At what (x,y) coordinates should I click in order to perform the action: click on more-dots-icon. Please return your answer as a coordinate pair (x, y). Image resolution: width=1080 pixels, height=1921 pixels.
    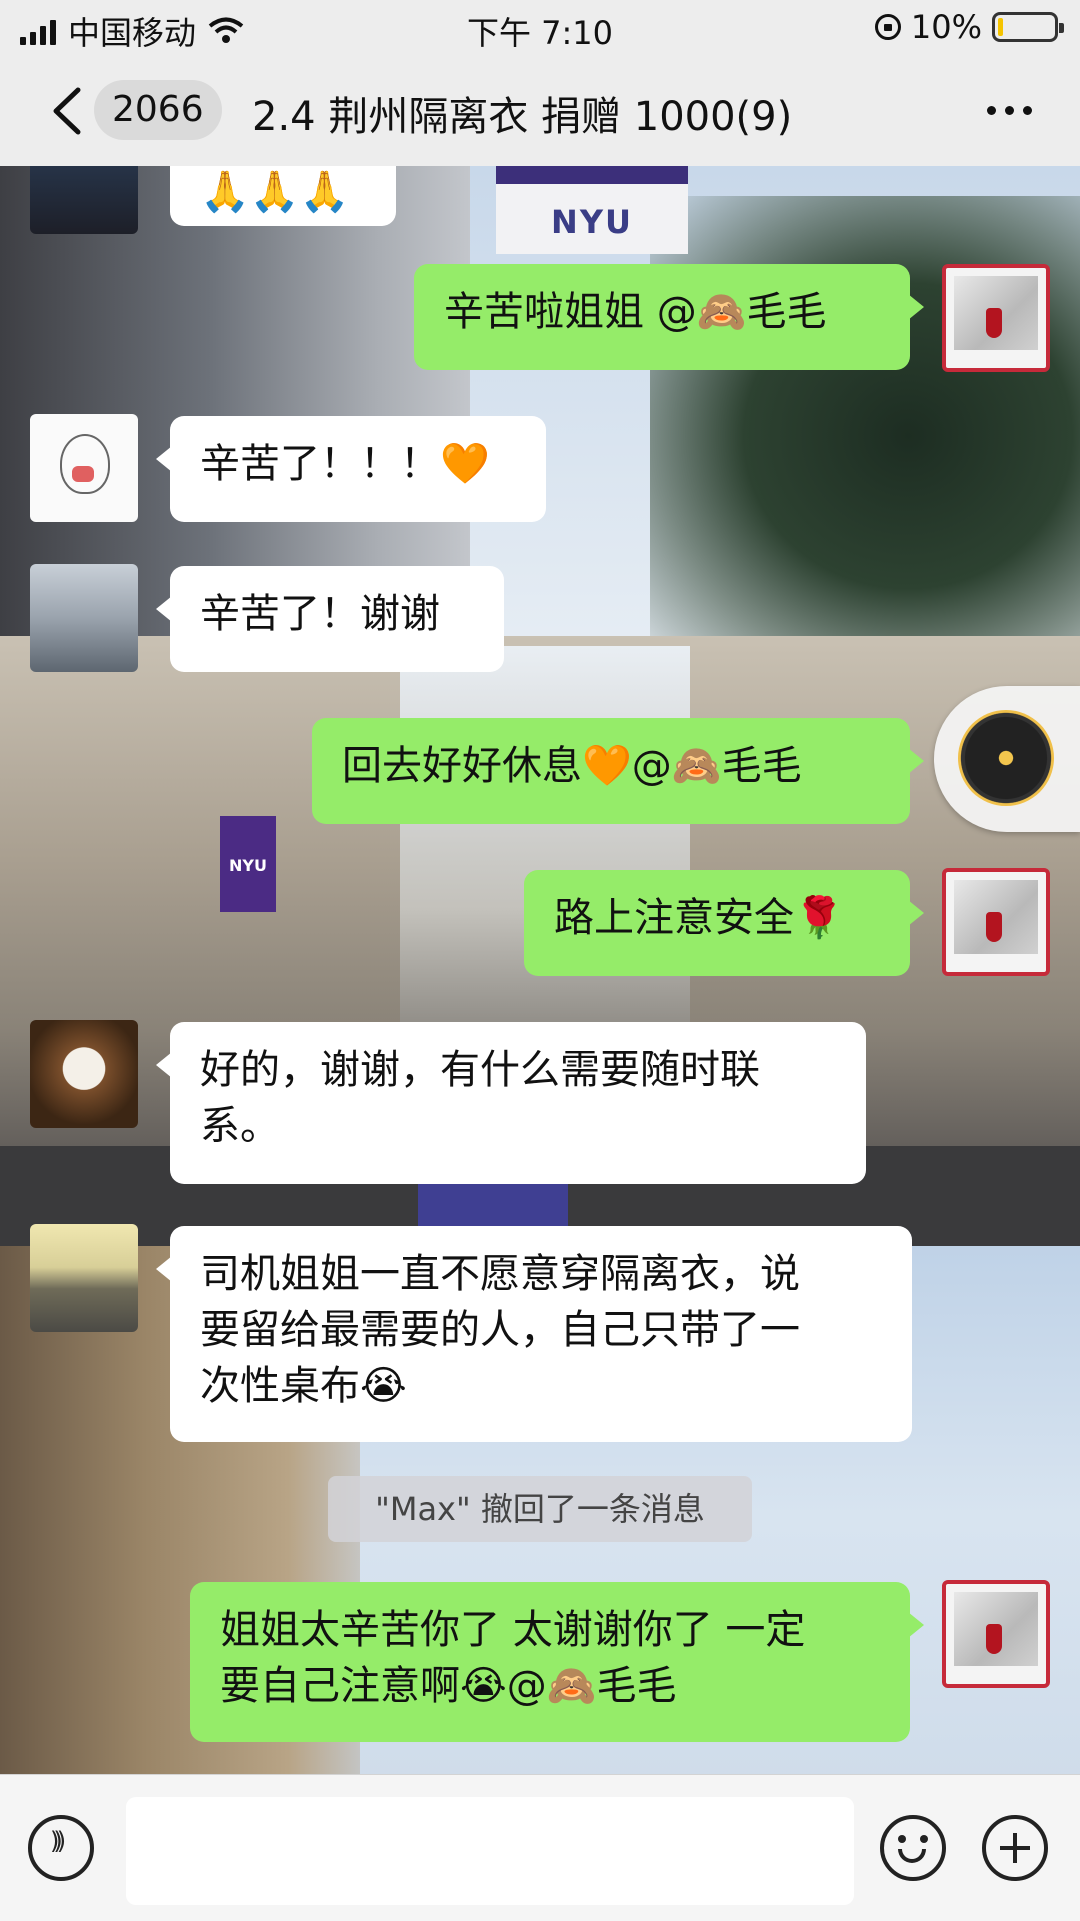
    Looking at the image, I should click on (1009, 110).